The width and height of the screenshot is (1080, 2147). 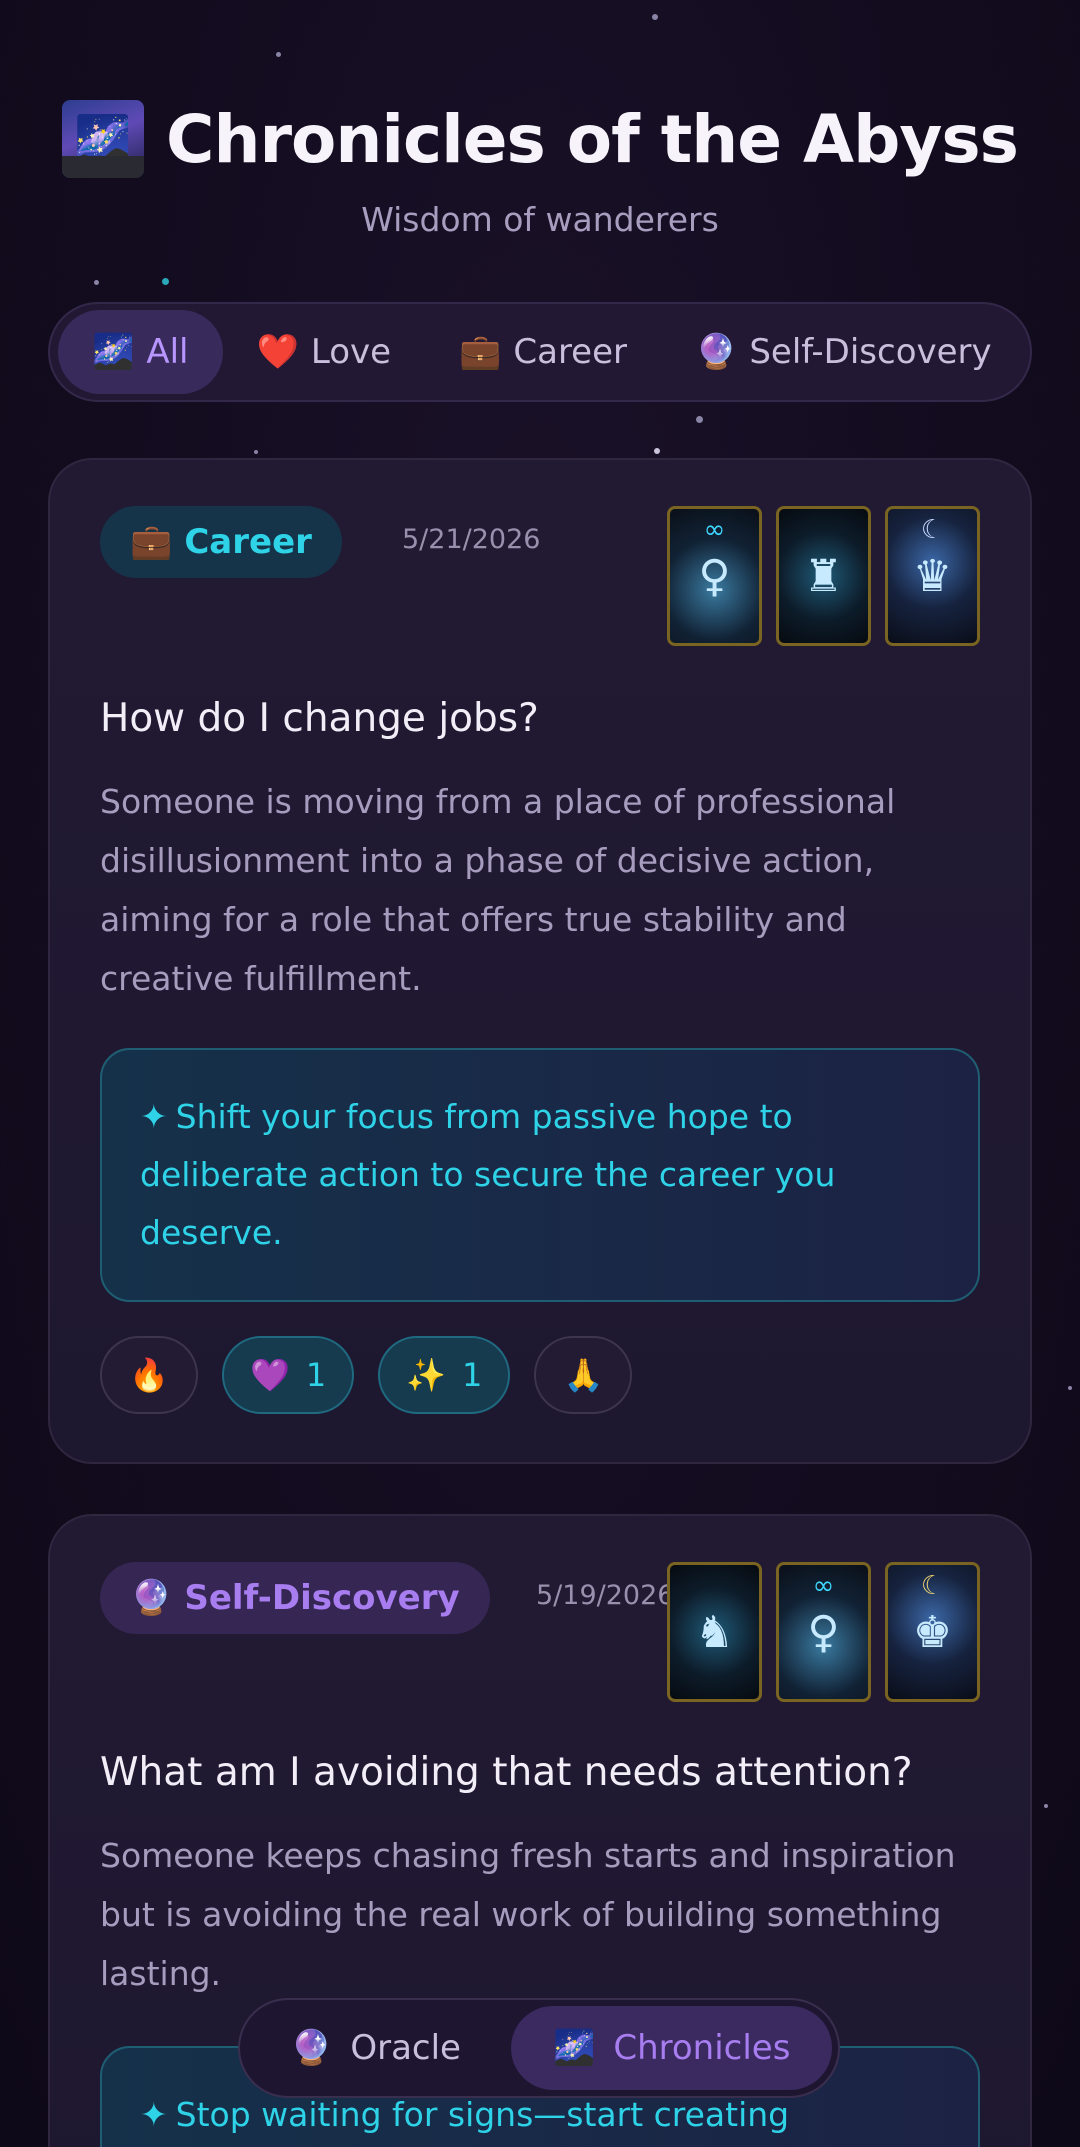 I want to click on sparkles-icon: ✨, so click(x=426, y=1375).